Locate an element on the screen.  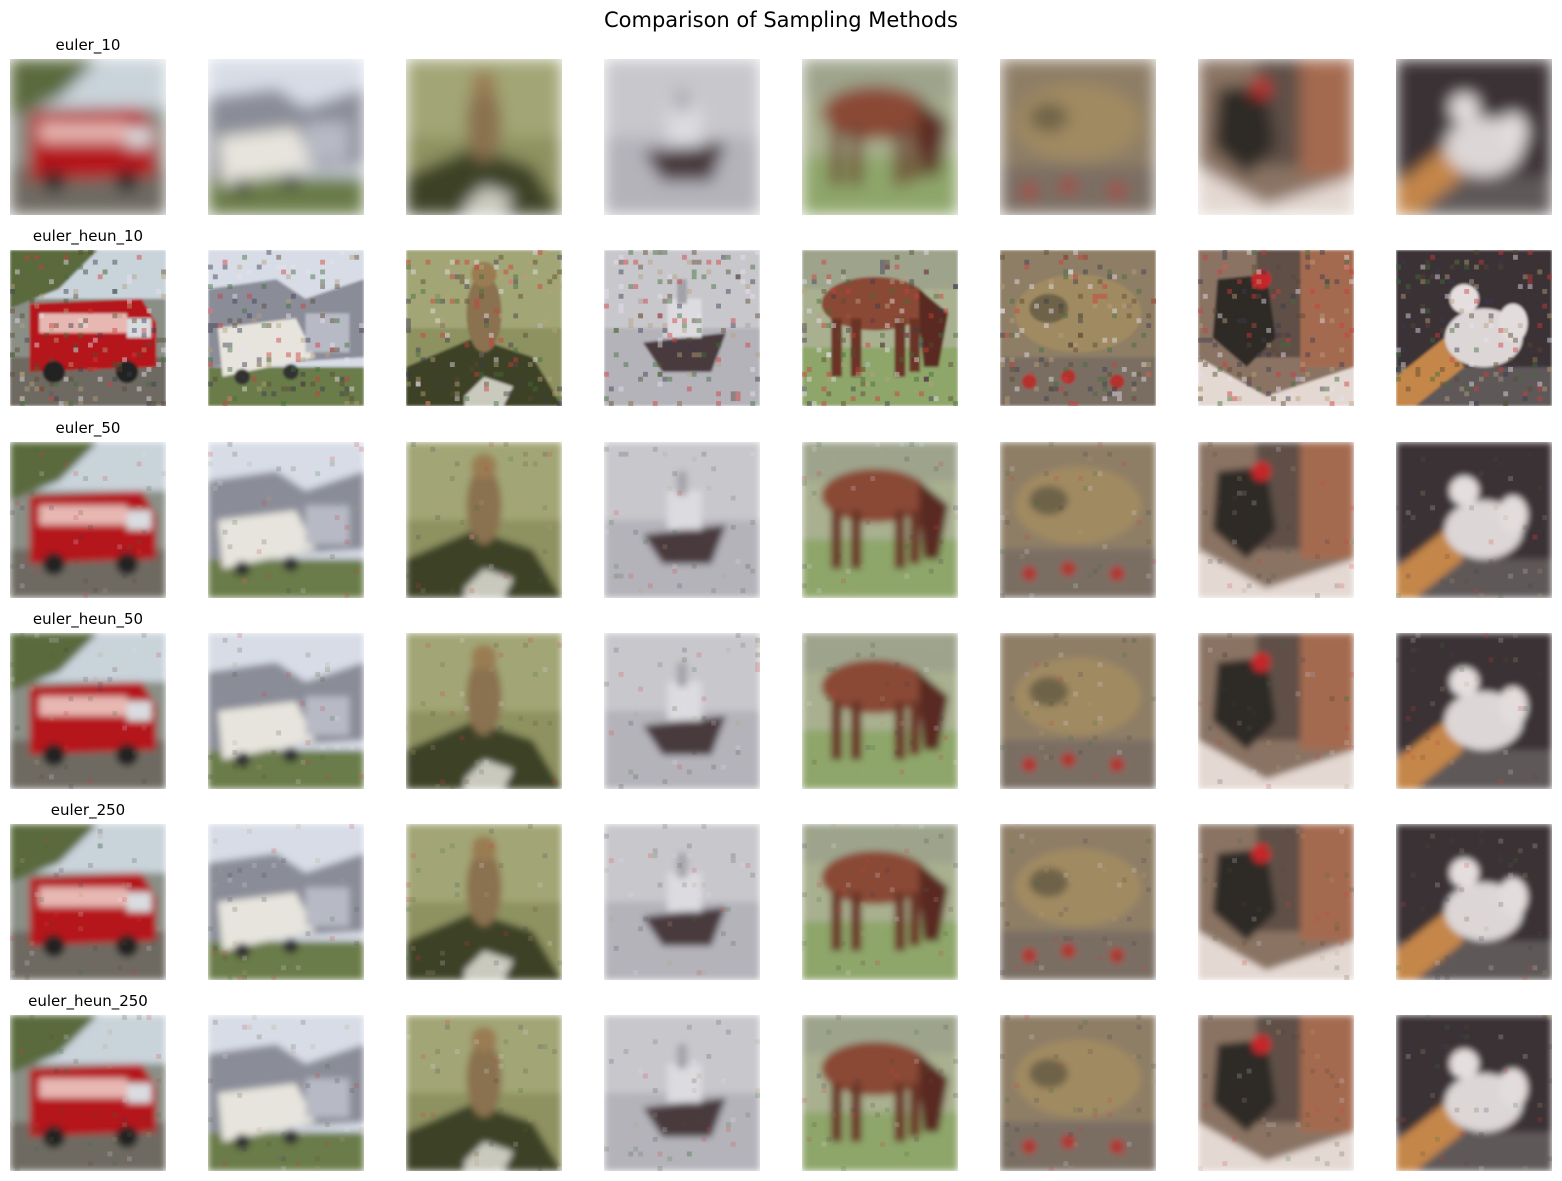
row-label: euler_10 is located at coordinates (88, 45).